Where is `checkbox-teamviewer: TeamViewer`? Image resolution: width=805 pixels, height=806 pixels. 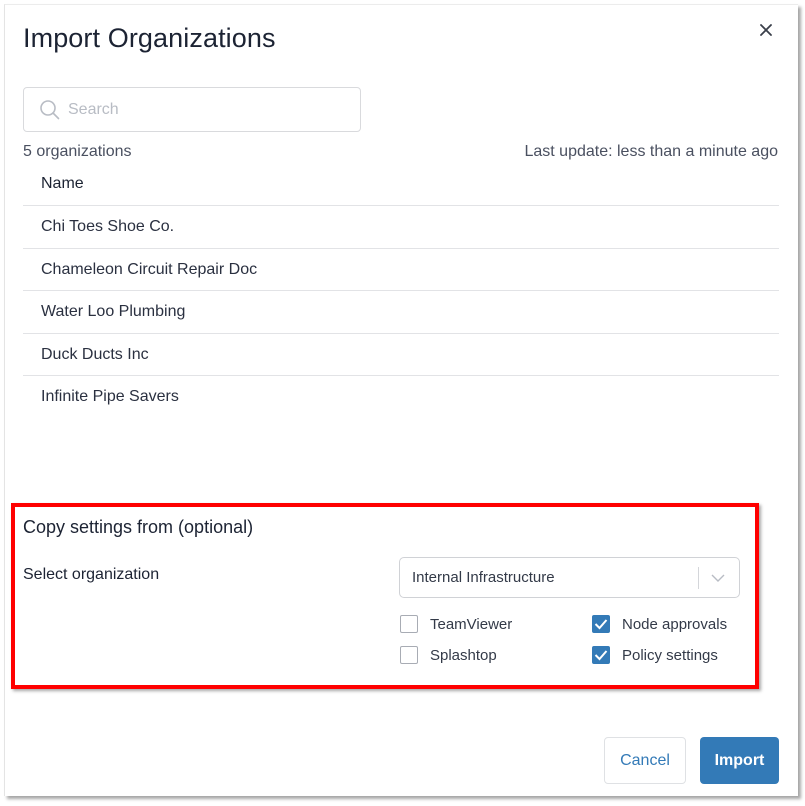 checkbox-teamviewer: TeamViewer is located at coordinates (456, 624).